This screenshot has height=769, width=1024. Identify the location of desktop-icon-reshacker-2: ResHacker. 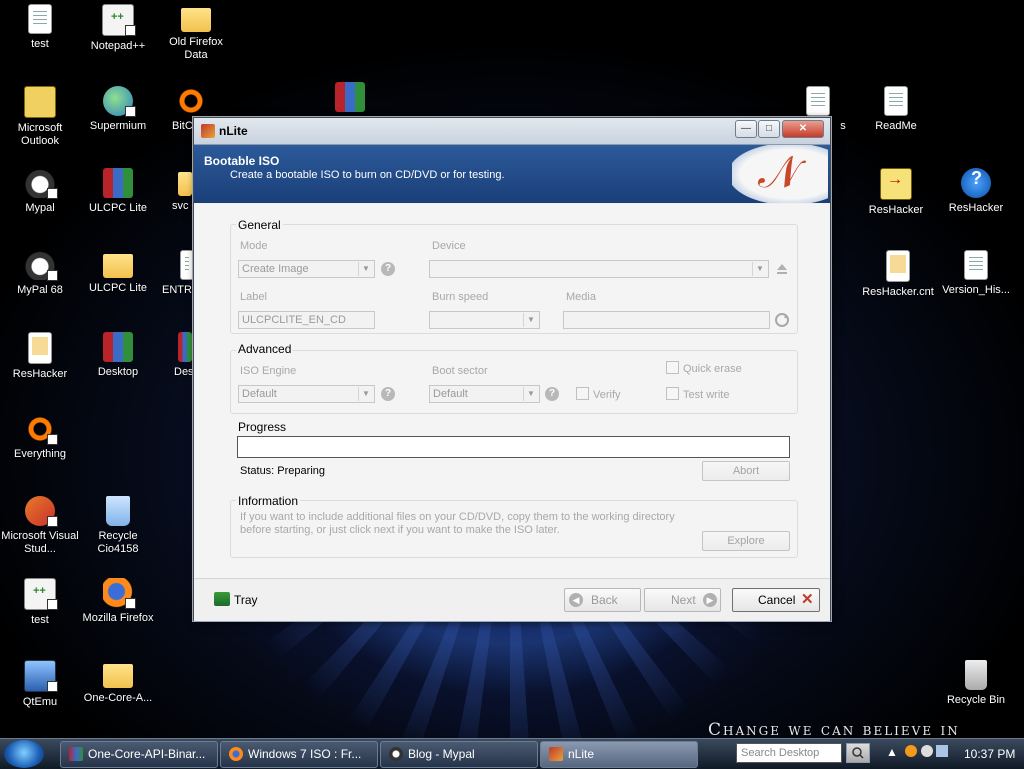
(40, 356).